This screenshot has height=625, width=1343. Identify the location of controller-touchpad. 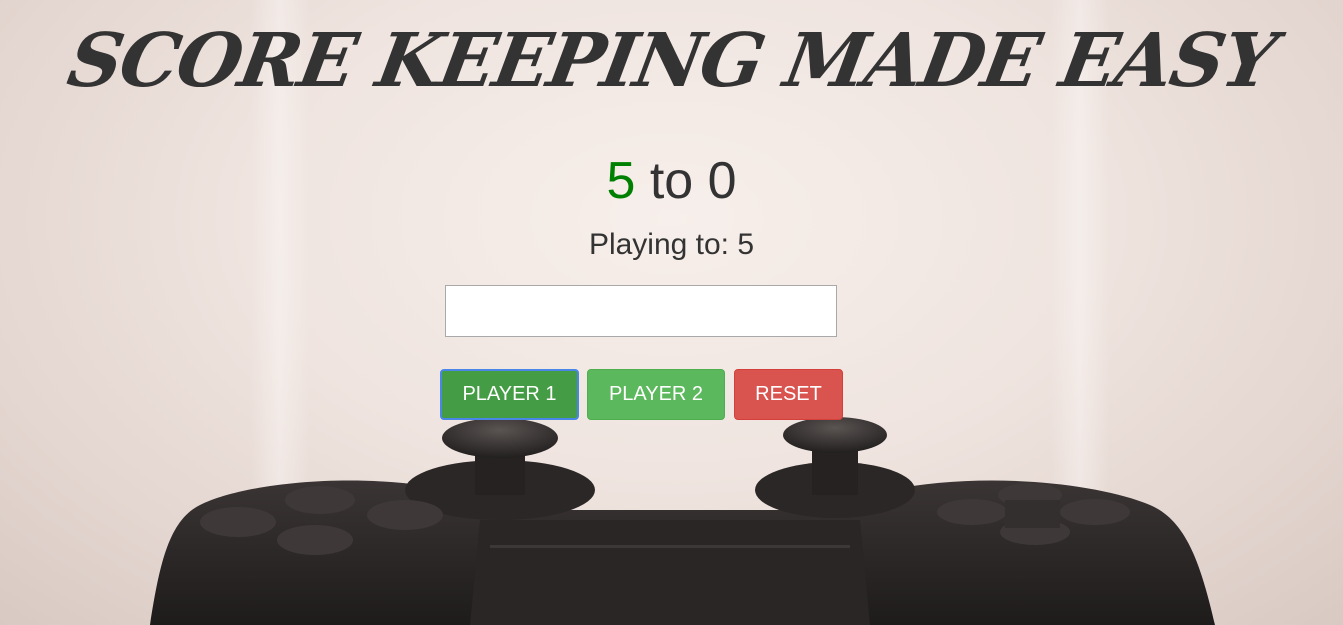
(670, 572).